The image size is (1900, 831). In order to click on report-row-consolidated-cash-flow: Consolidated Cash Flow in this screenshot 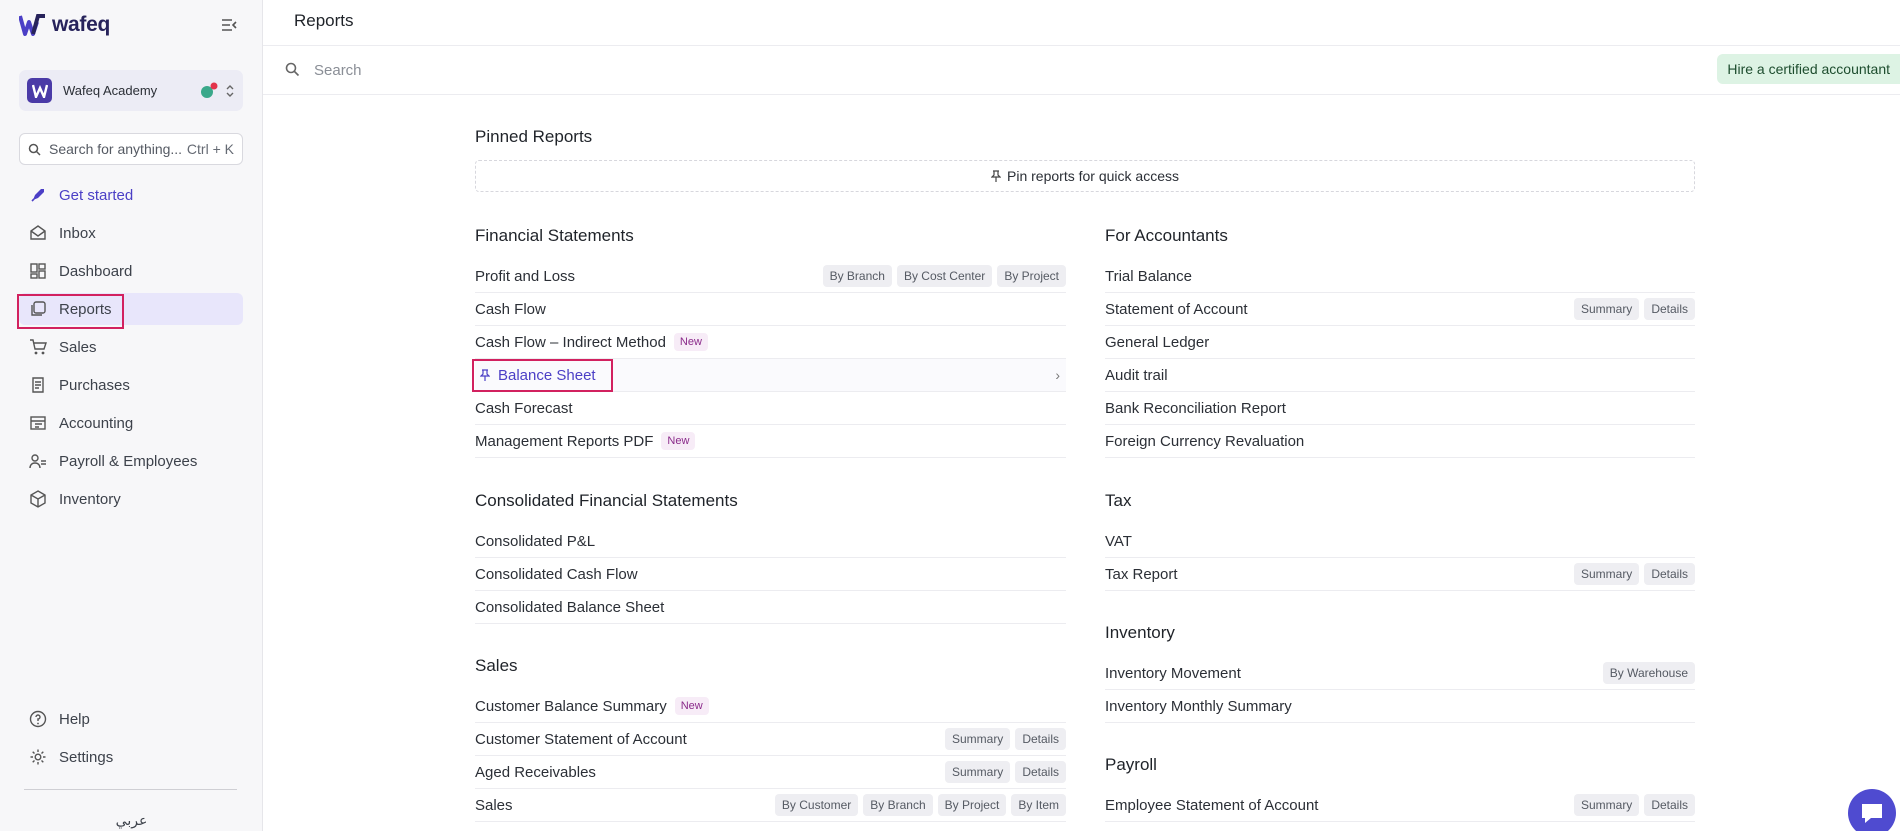, I will do `click(770, 574)`.